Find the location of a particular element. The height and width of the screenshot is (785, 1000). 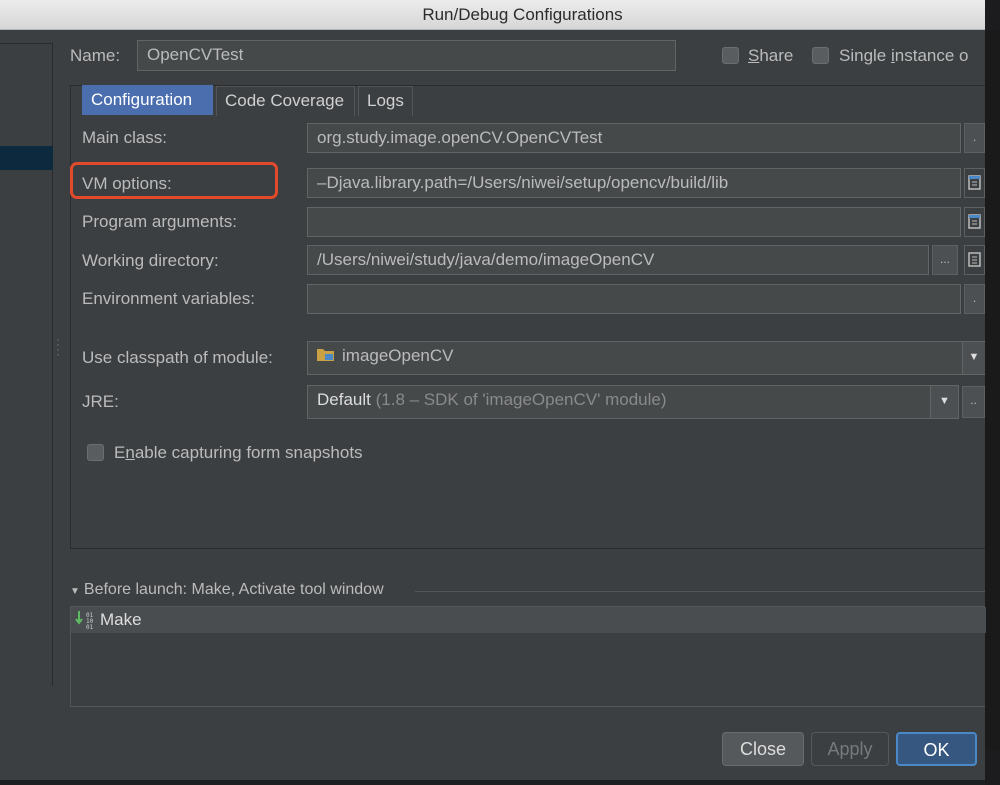

working-dir-input: /Users/niwei/study/java/demo/imageOpenCV is located at coordinates (618, 260).